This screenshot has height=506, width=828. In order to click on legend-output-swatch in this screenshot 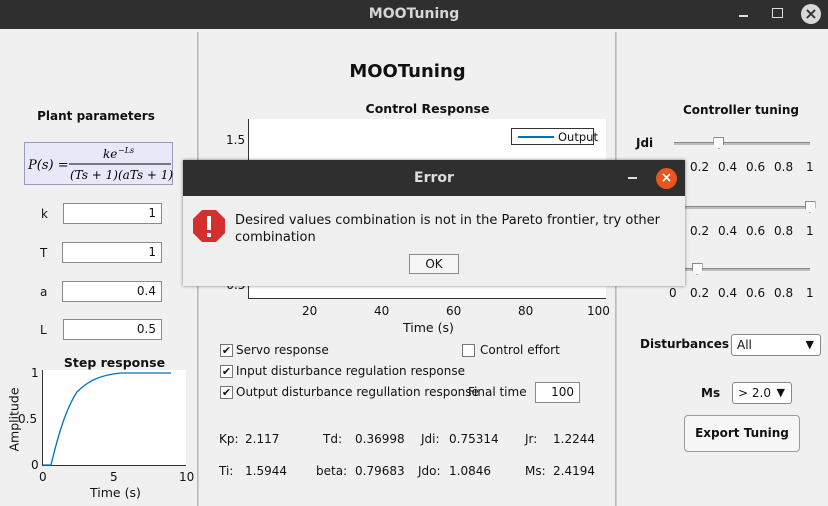, I will do `click(536, 137)`.